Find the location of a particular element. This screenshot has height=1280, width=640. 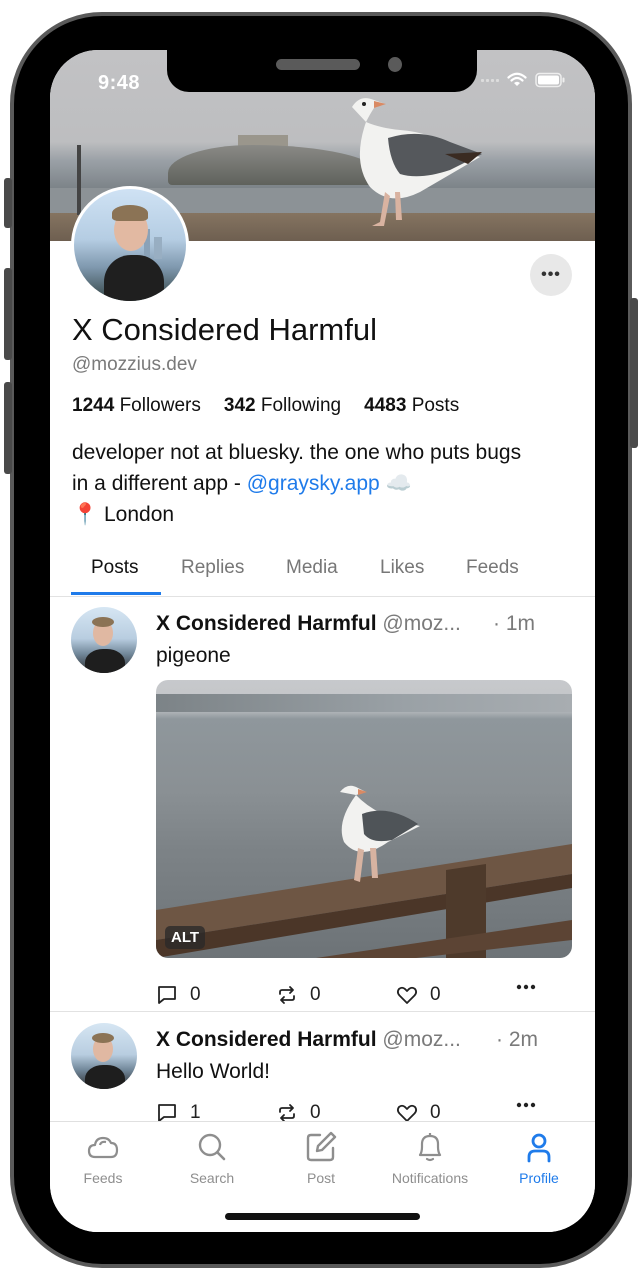

tabbar-label: Profile is located at coordinates (539, 1178).